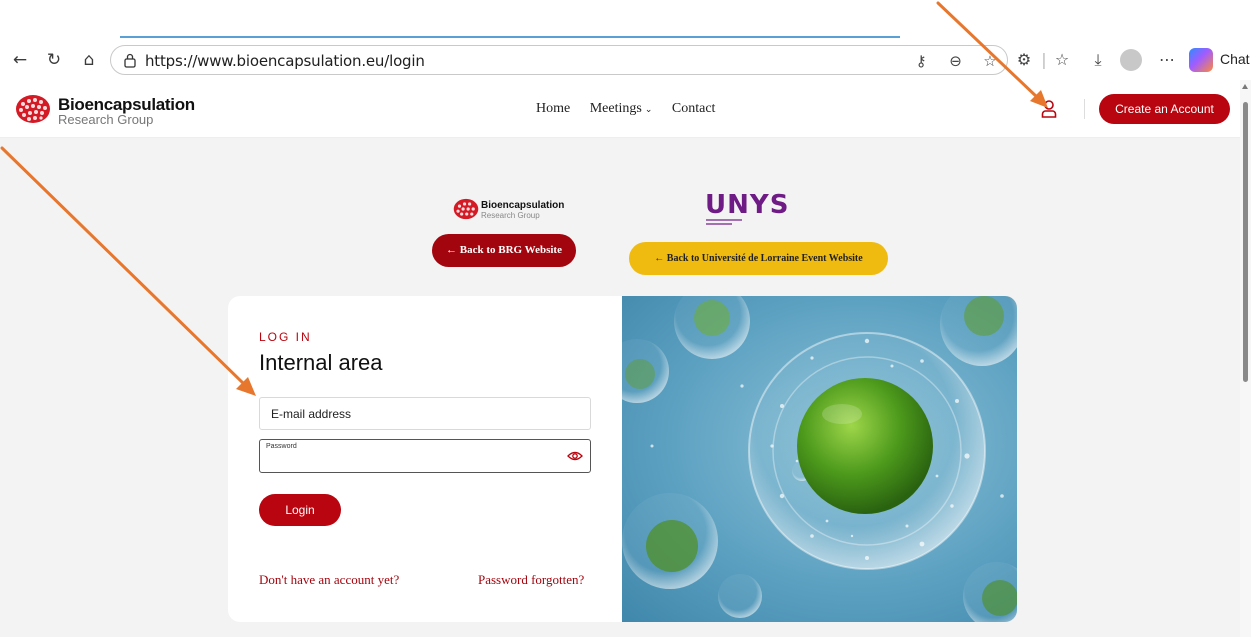 The height and width of the screenshot is (637, 1251). What do you see at coordinates (411, 462) in the screenshot?
I see `password-input` at bounding box center [411, 462].